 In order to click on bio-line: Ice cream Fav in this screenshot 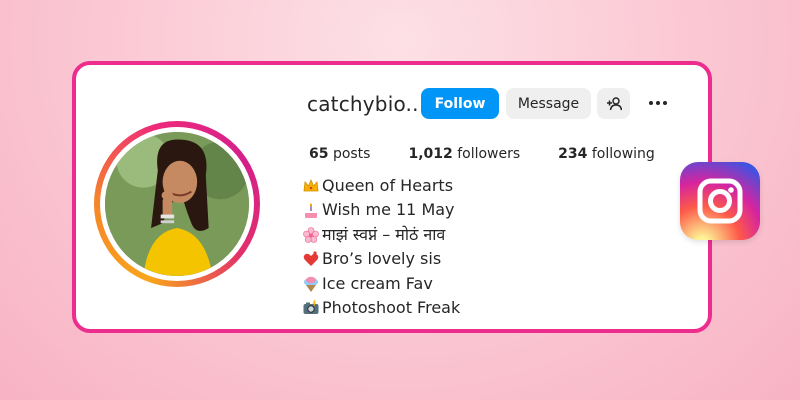, I will do `click(381, 284)`.